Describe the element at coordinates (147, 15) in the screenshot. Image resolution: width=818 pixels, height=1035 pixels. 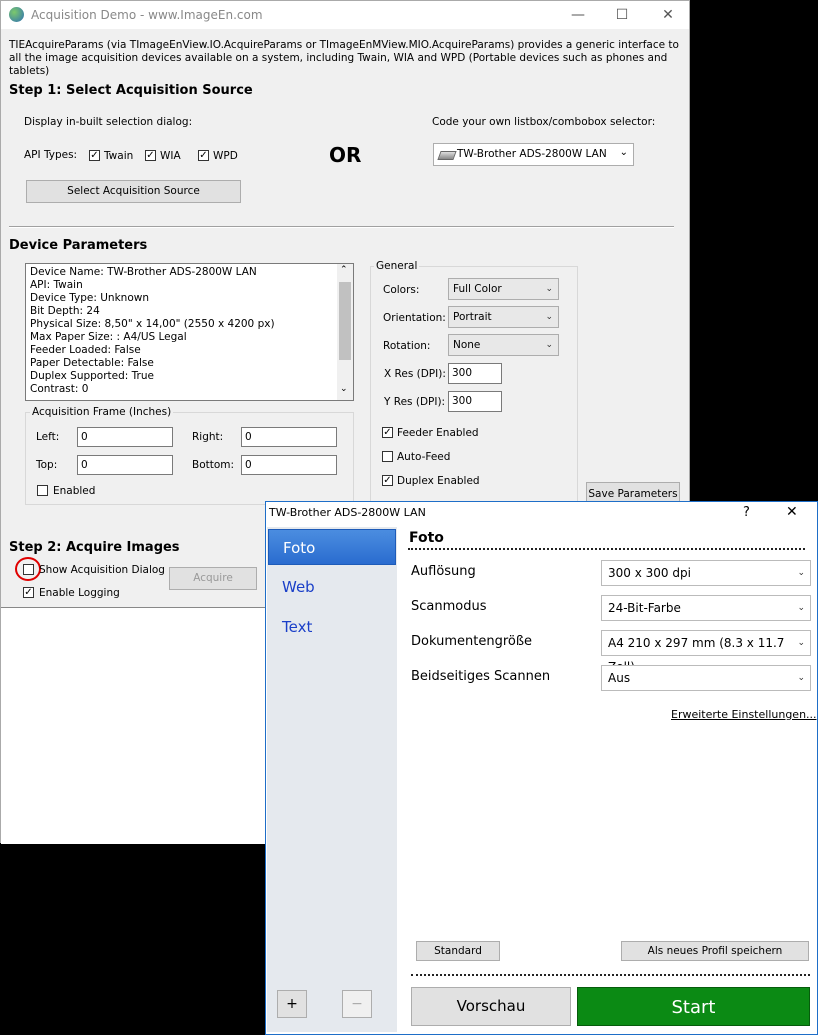
I see `window-title: Acquisition Demo - www.ImageEn.com` at that location.